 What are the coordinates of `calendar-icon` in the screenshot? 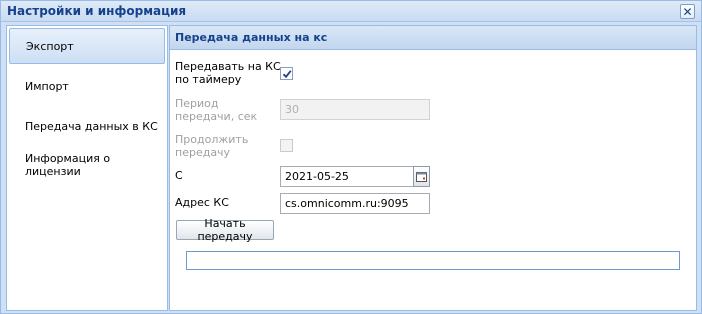 It's located at (421, 176).